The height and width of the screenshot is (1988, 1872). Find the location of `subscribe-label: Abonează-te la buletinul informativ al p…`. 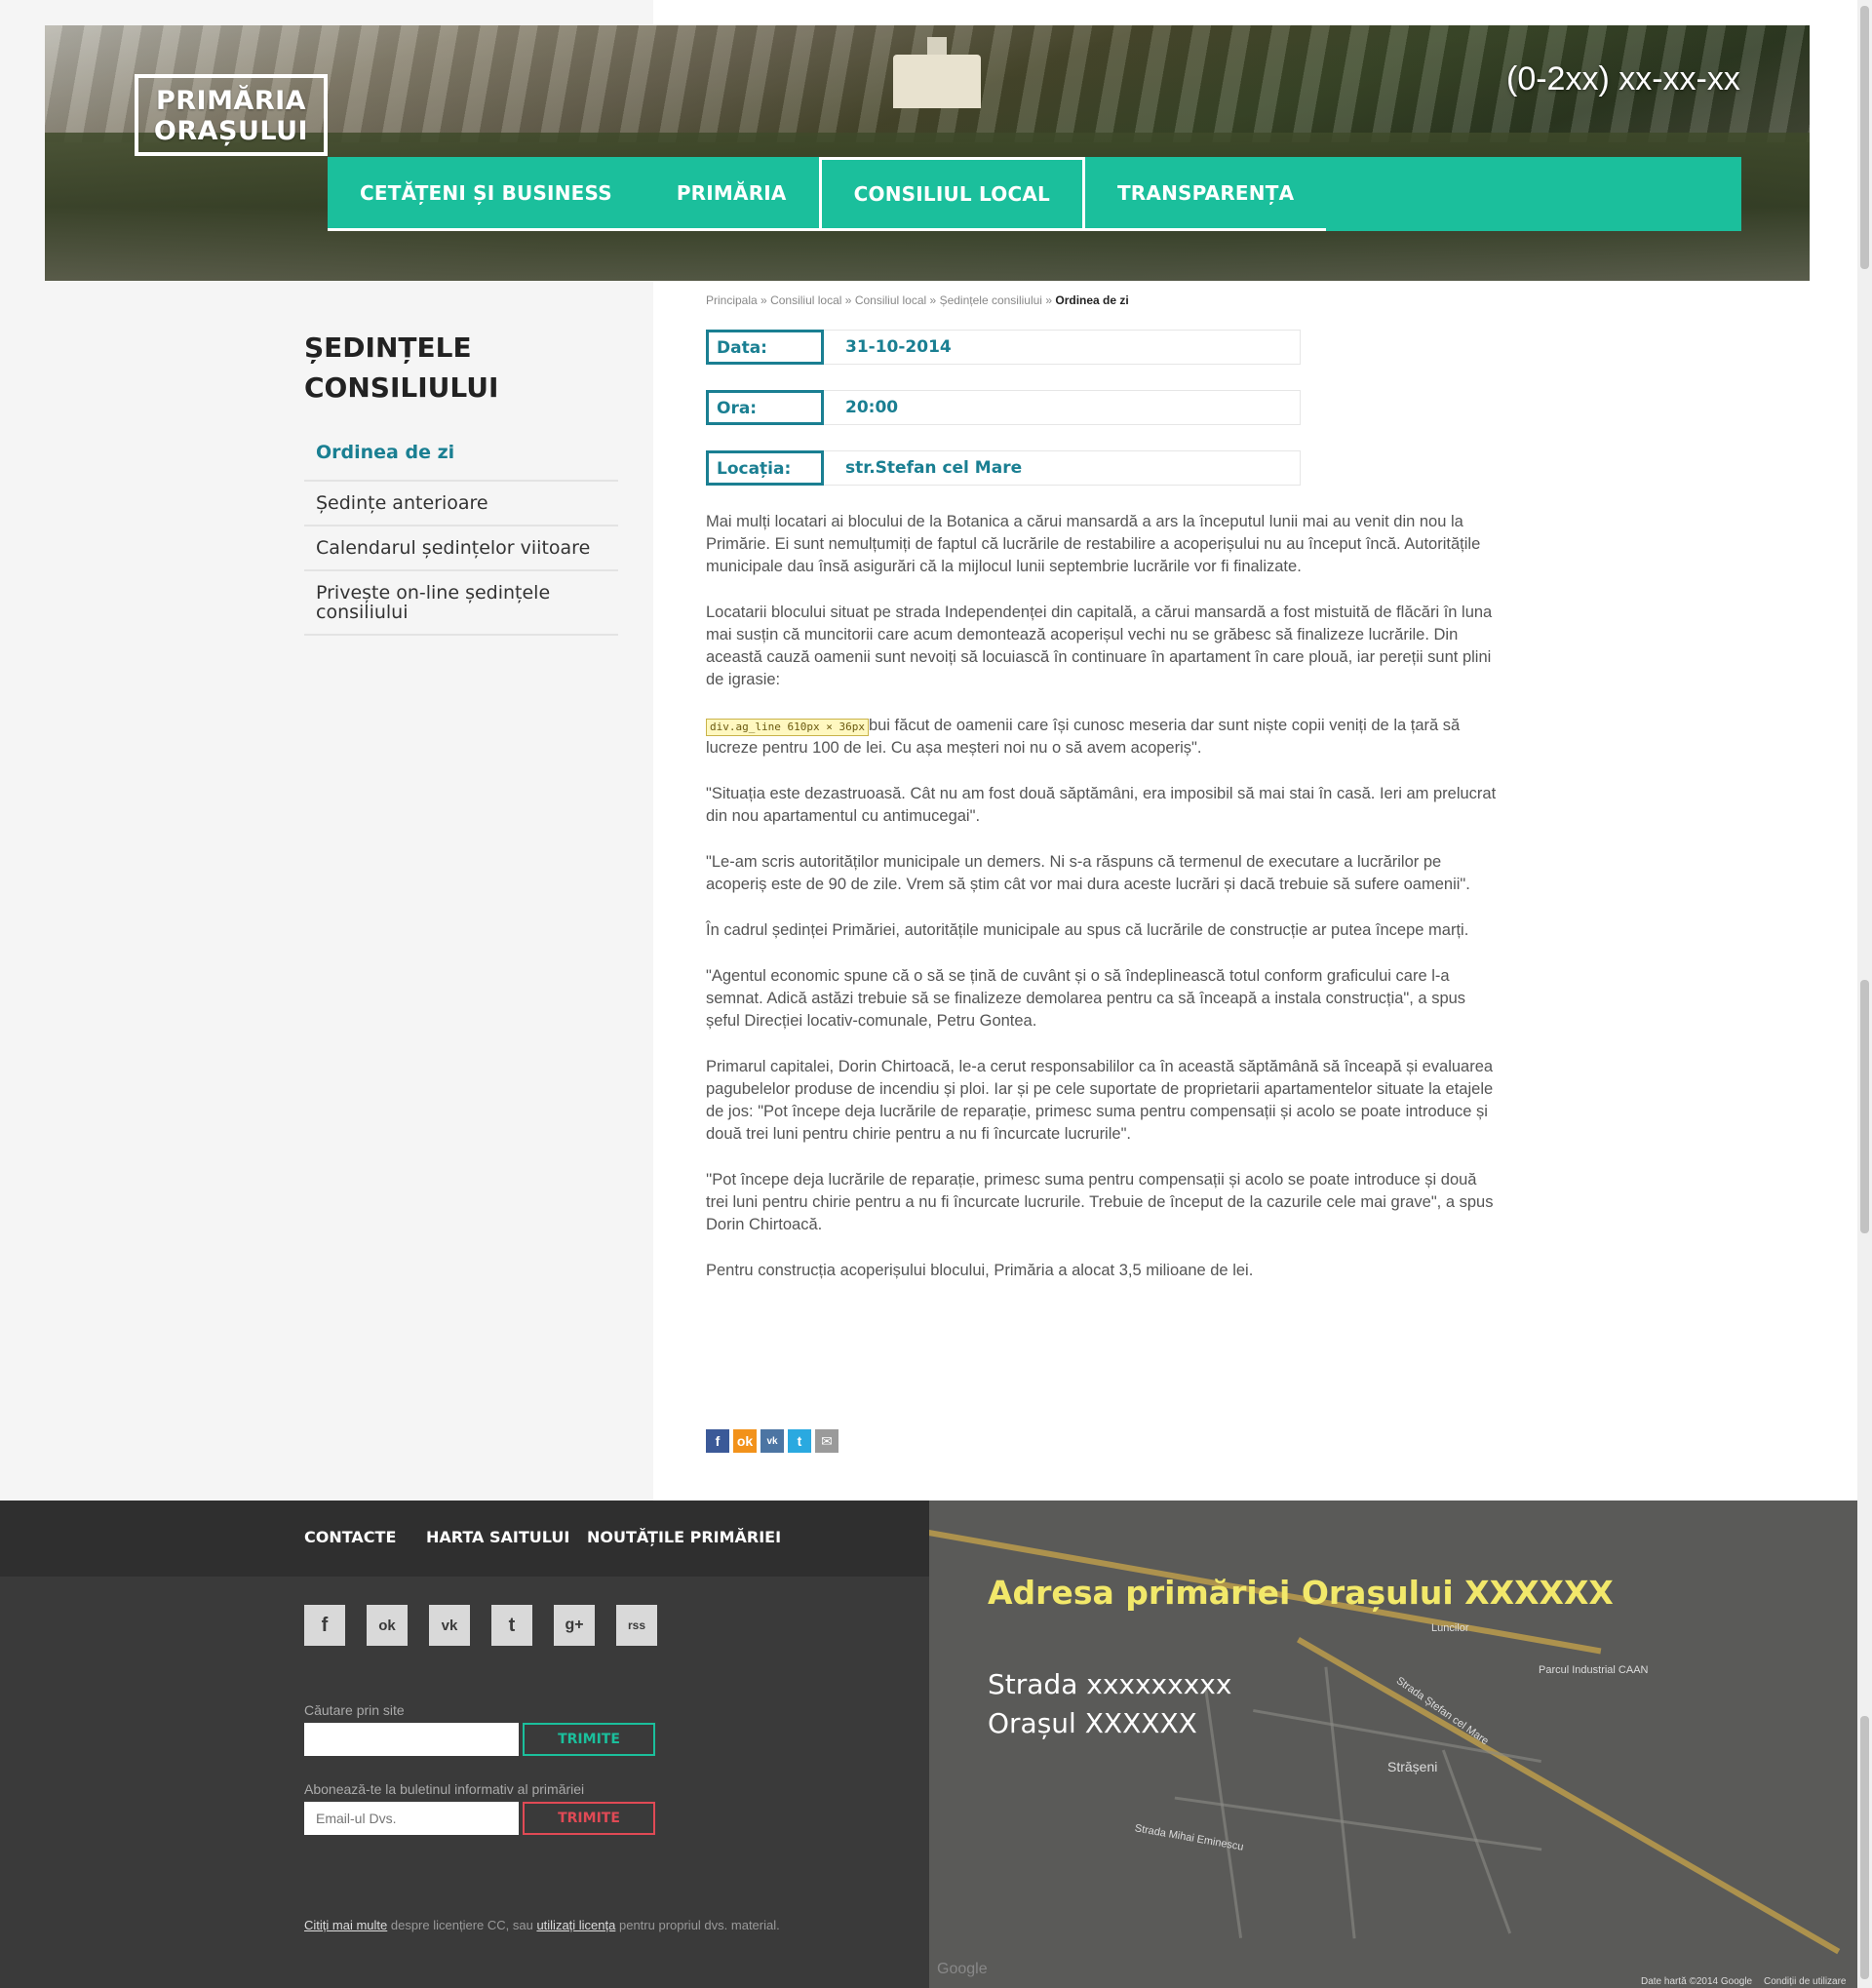

subscribe-label: Abonează-te la buletinul informativ al p… is located at coordinates (444, 1789).